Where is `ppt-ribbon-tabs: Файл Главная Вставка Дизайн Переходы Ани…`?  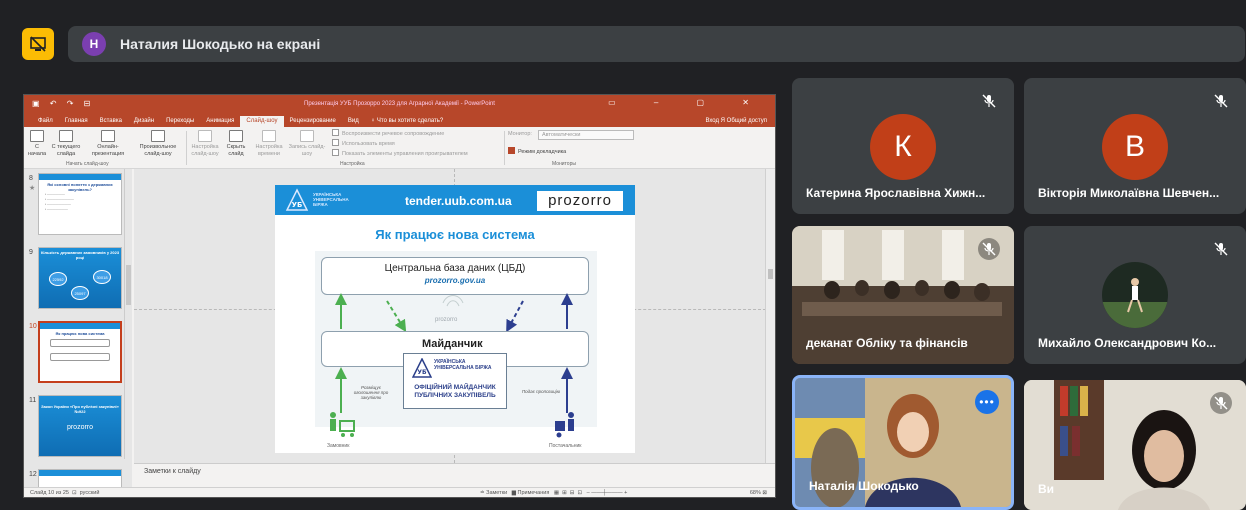 ppt-ribbon-tabs: Файл Главная Вставка Дизайн Переходы Ани… is located at coordinates (399, 120).